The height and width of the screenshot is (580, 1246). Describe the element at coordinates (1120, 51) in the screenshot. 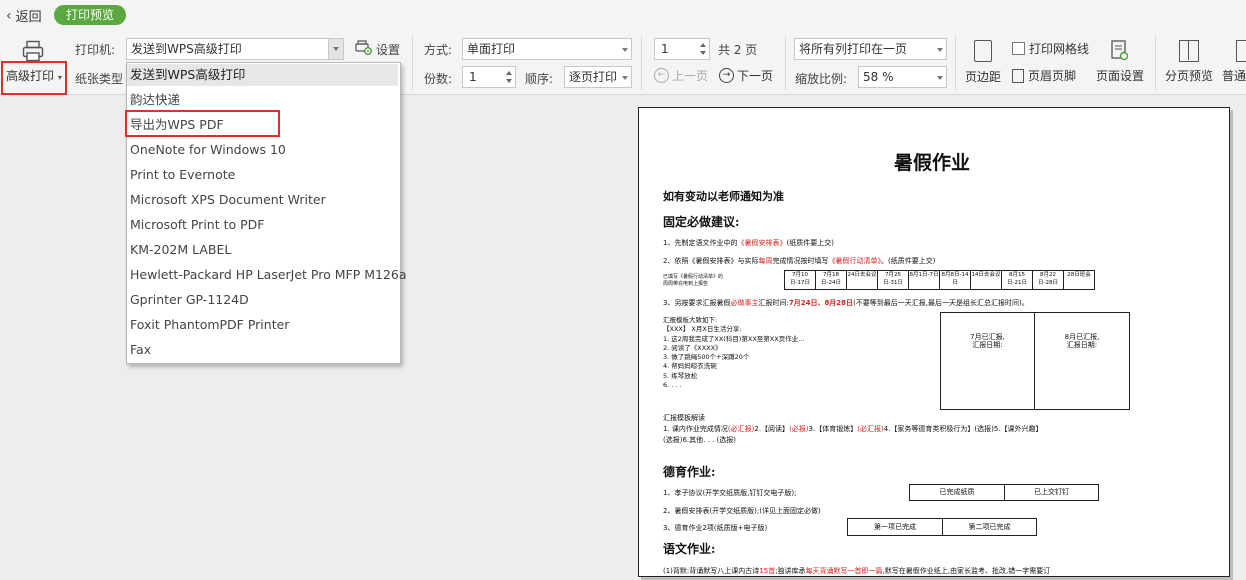

I see `page-setup-icon` at that location.